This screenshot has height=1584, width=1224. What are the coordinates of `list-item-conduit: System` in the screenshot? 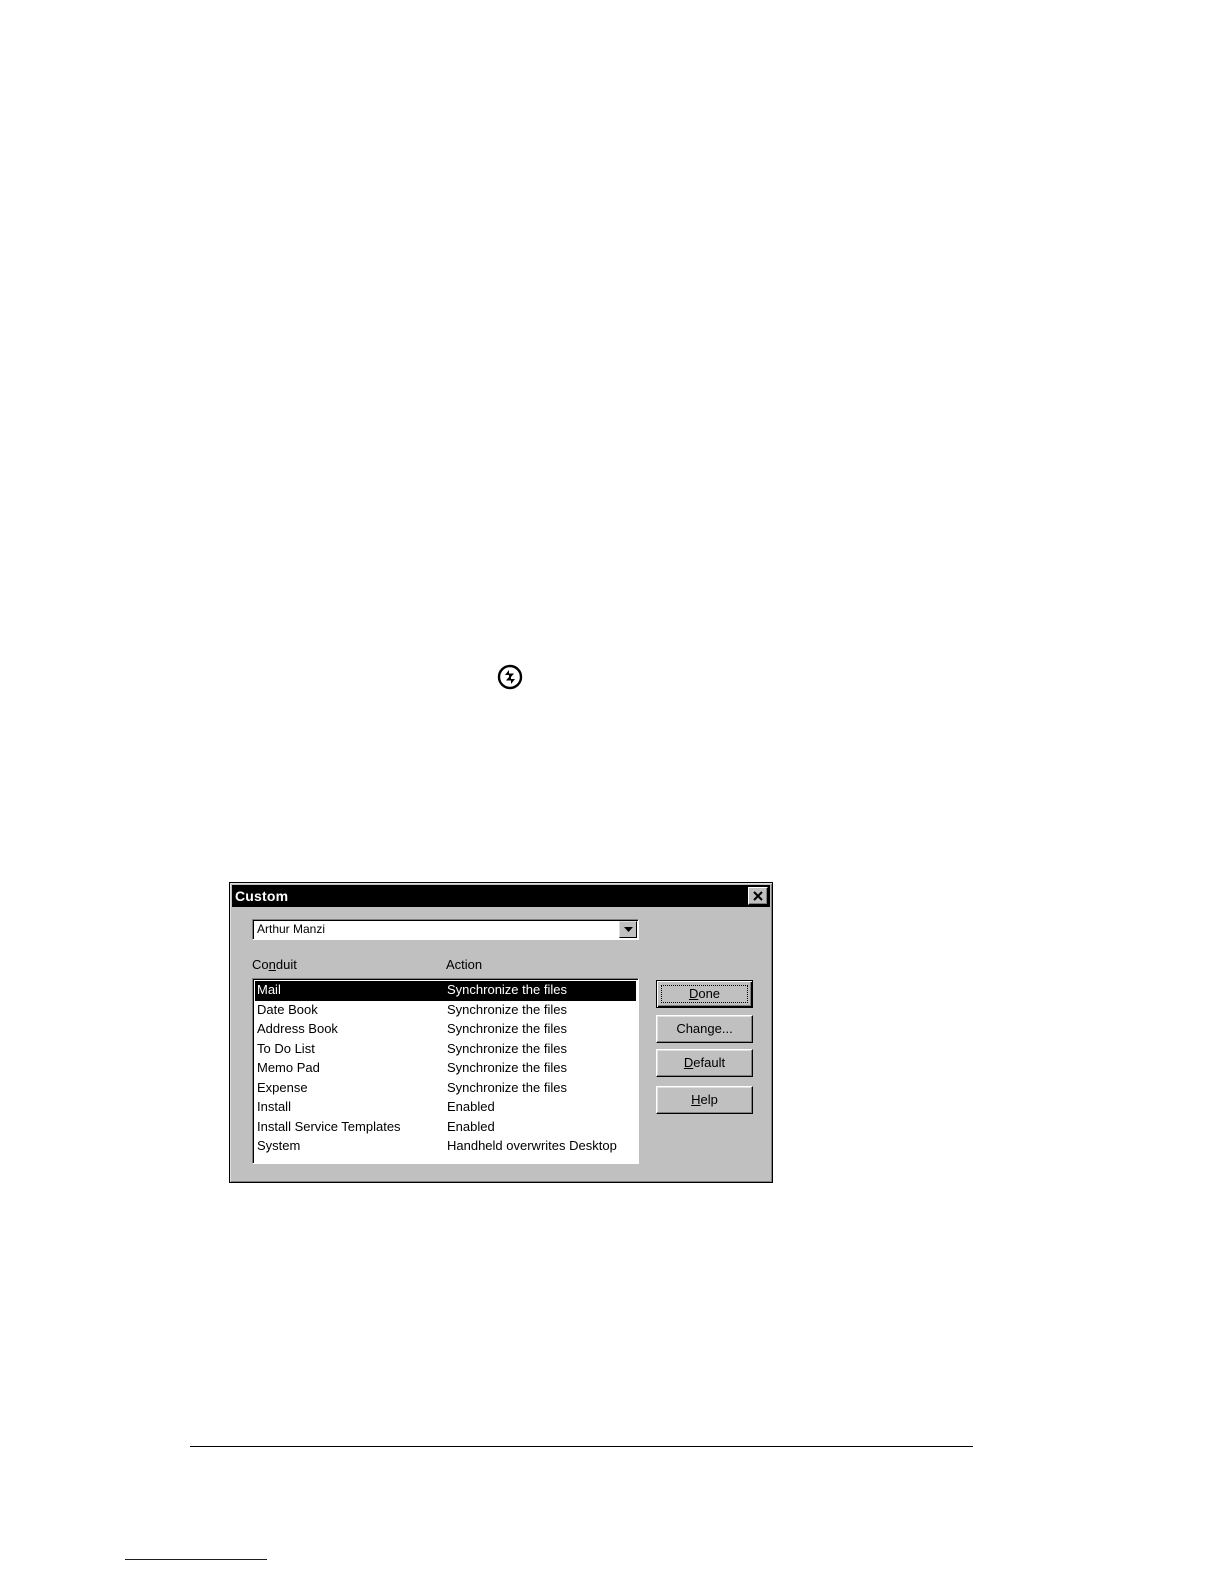 It's located at (279, 1145).